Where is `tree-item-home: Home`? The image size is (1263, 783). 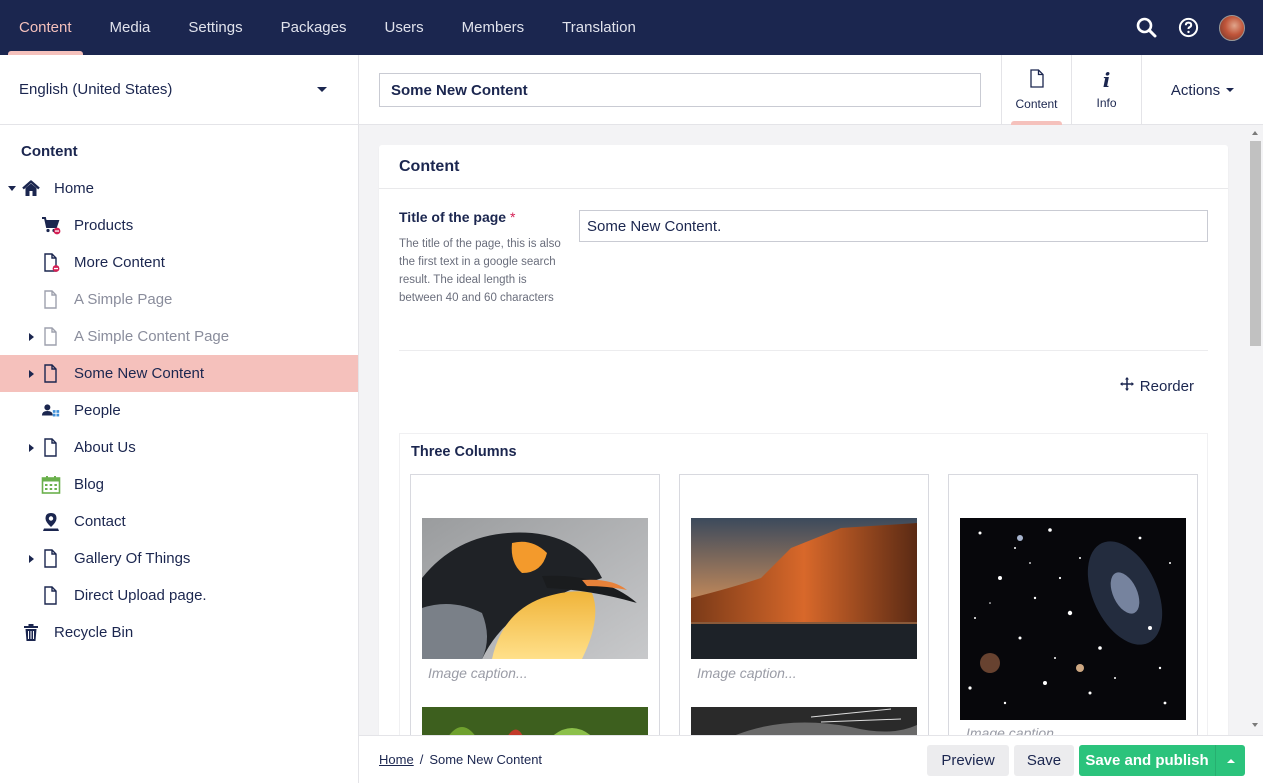
tree-item-home: Home is located at coordinates (179, 188).